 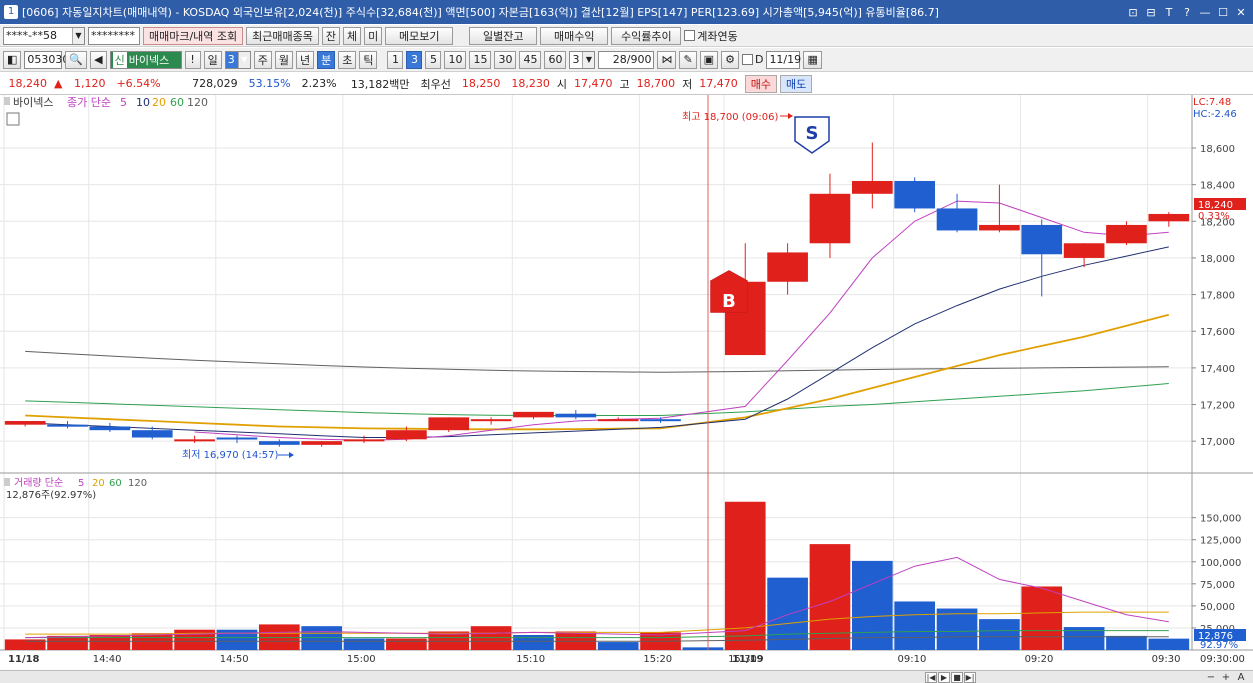 What do you see at coordinates (395, 59) in the screenshot?
I see `interval-1-button: 1` at bounding box center [395, 59].